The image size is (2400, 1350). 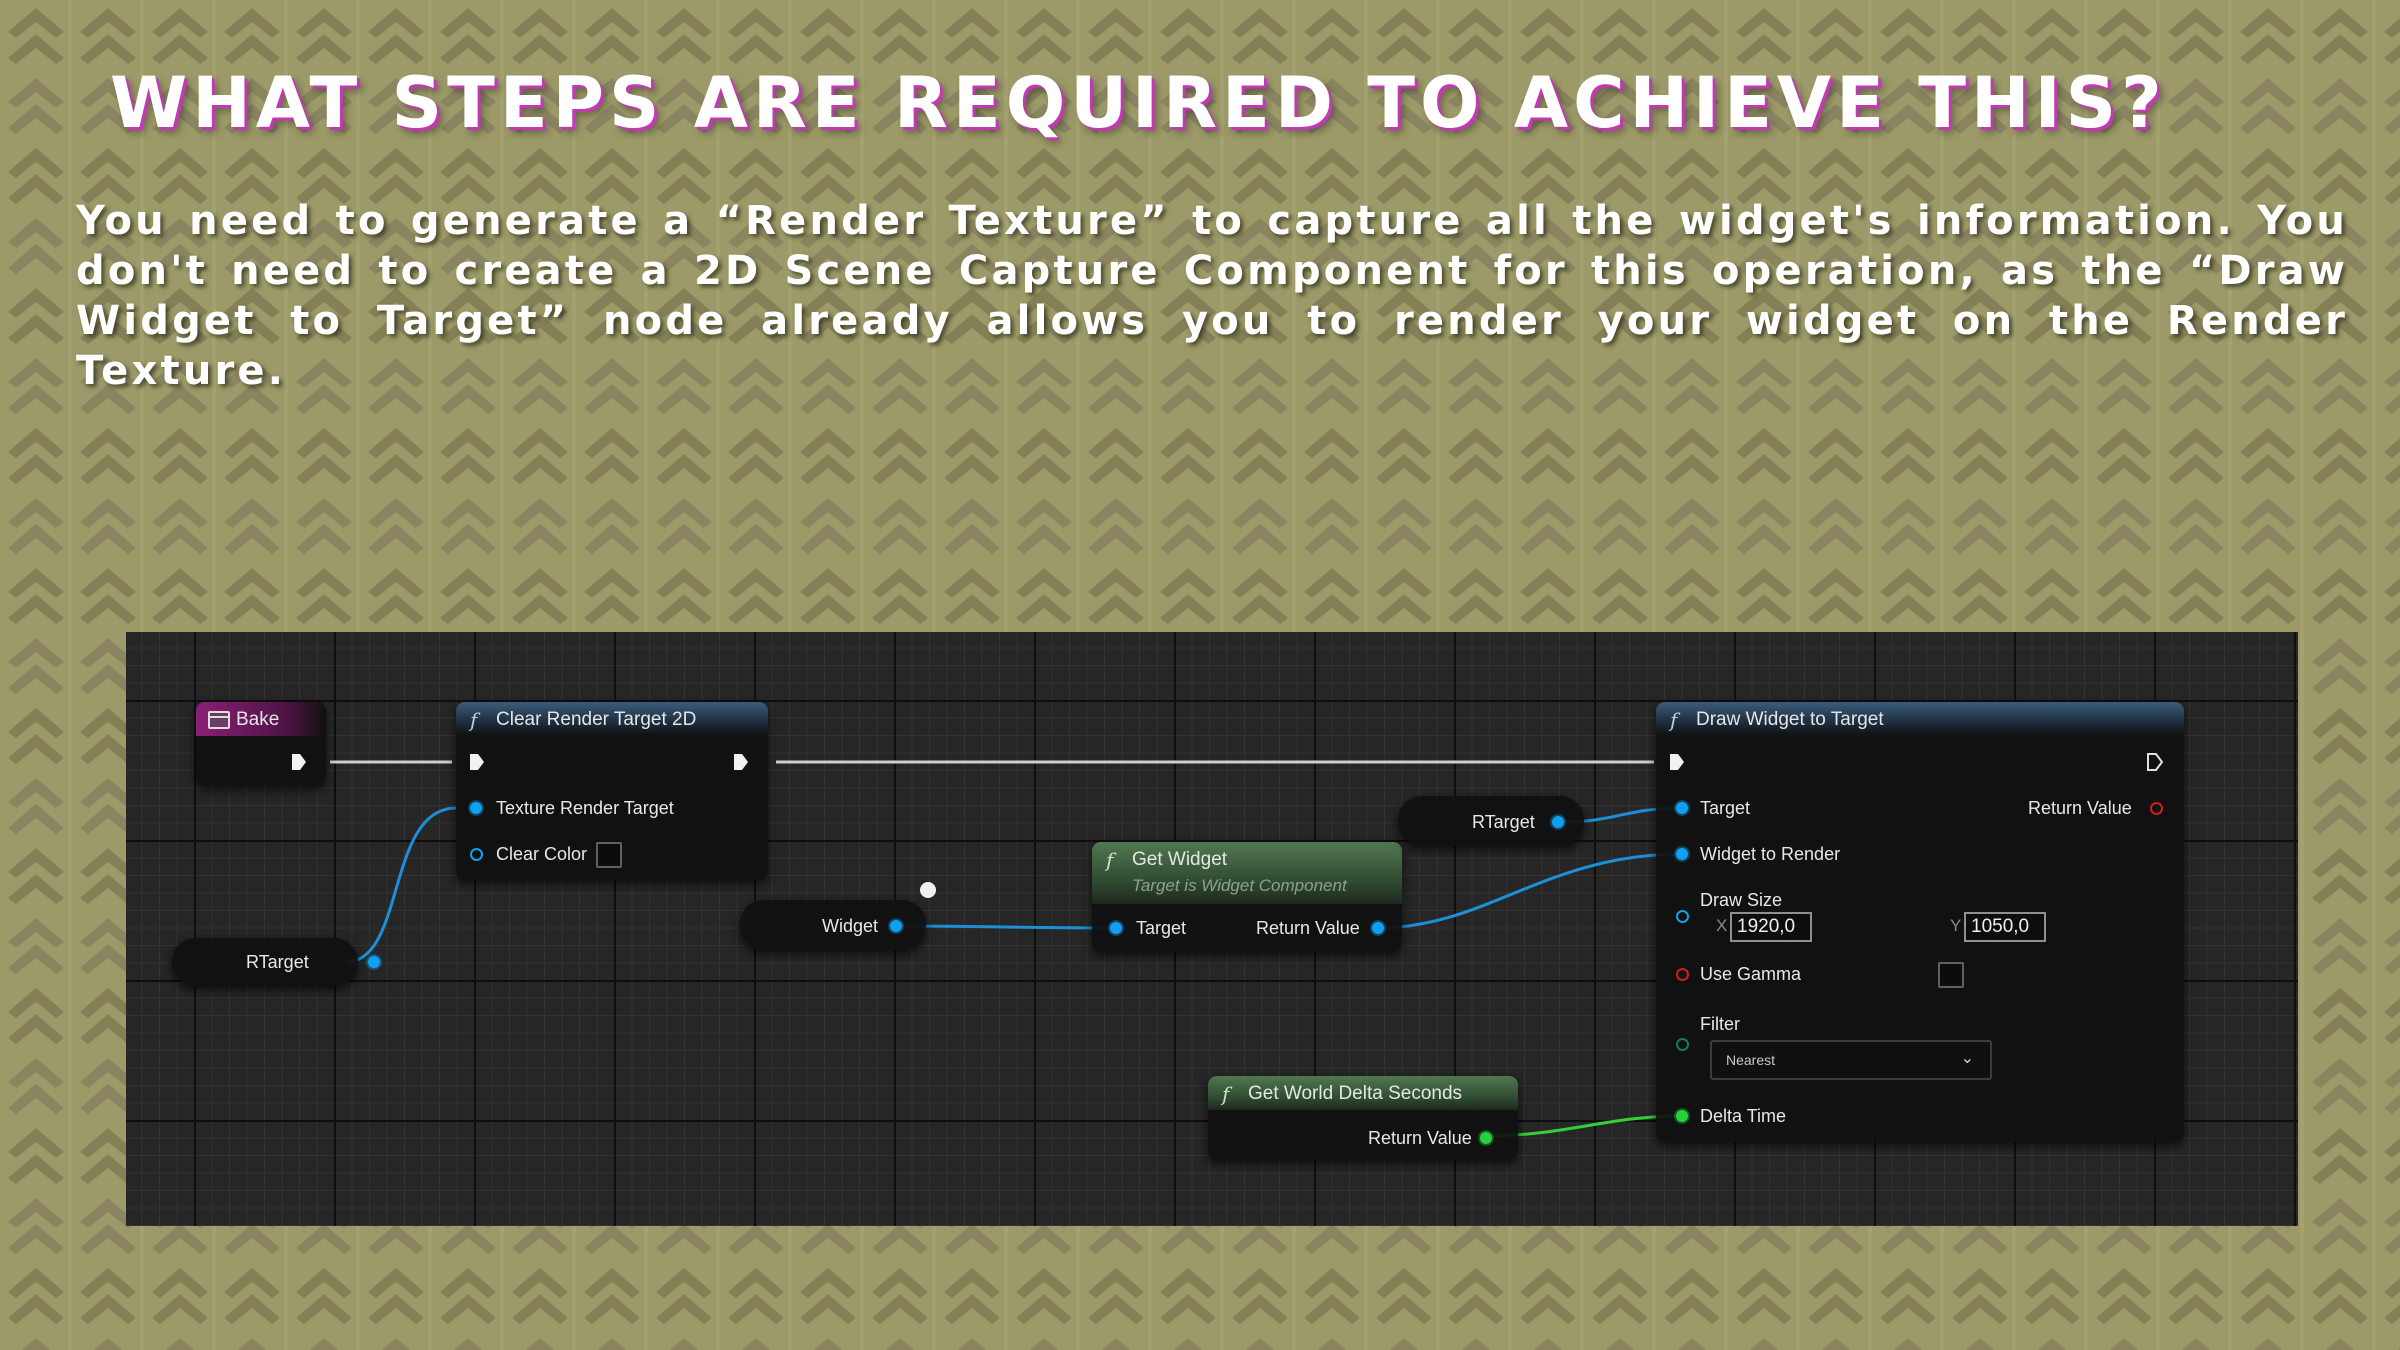 I want to click on get-widget-header: f Get Widget Target is Widget Component, so click(x=1247, y=873).